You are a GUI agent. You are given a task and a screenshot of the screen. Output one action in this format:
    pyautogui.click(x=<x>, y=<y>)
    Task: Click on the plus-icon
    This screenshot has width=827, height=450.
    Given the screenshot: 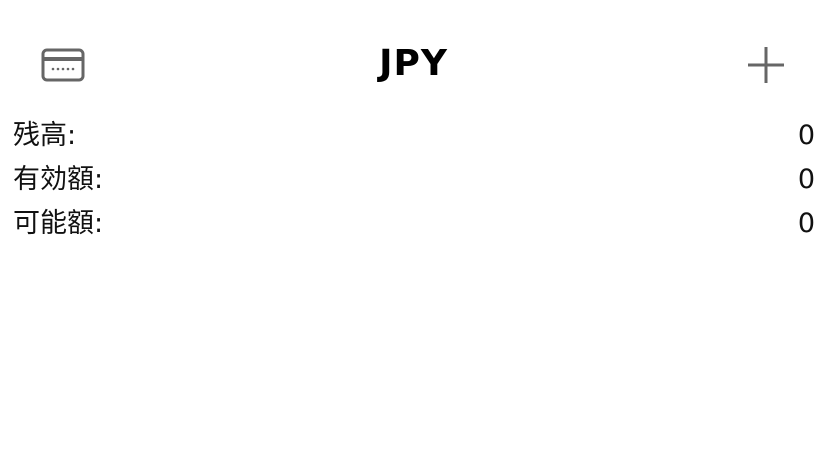 What is the action you would take?
    pyautogui.click(x=766, y=65)
    